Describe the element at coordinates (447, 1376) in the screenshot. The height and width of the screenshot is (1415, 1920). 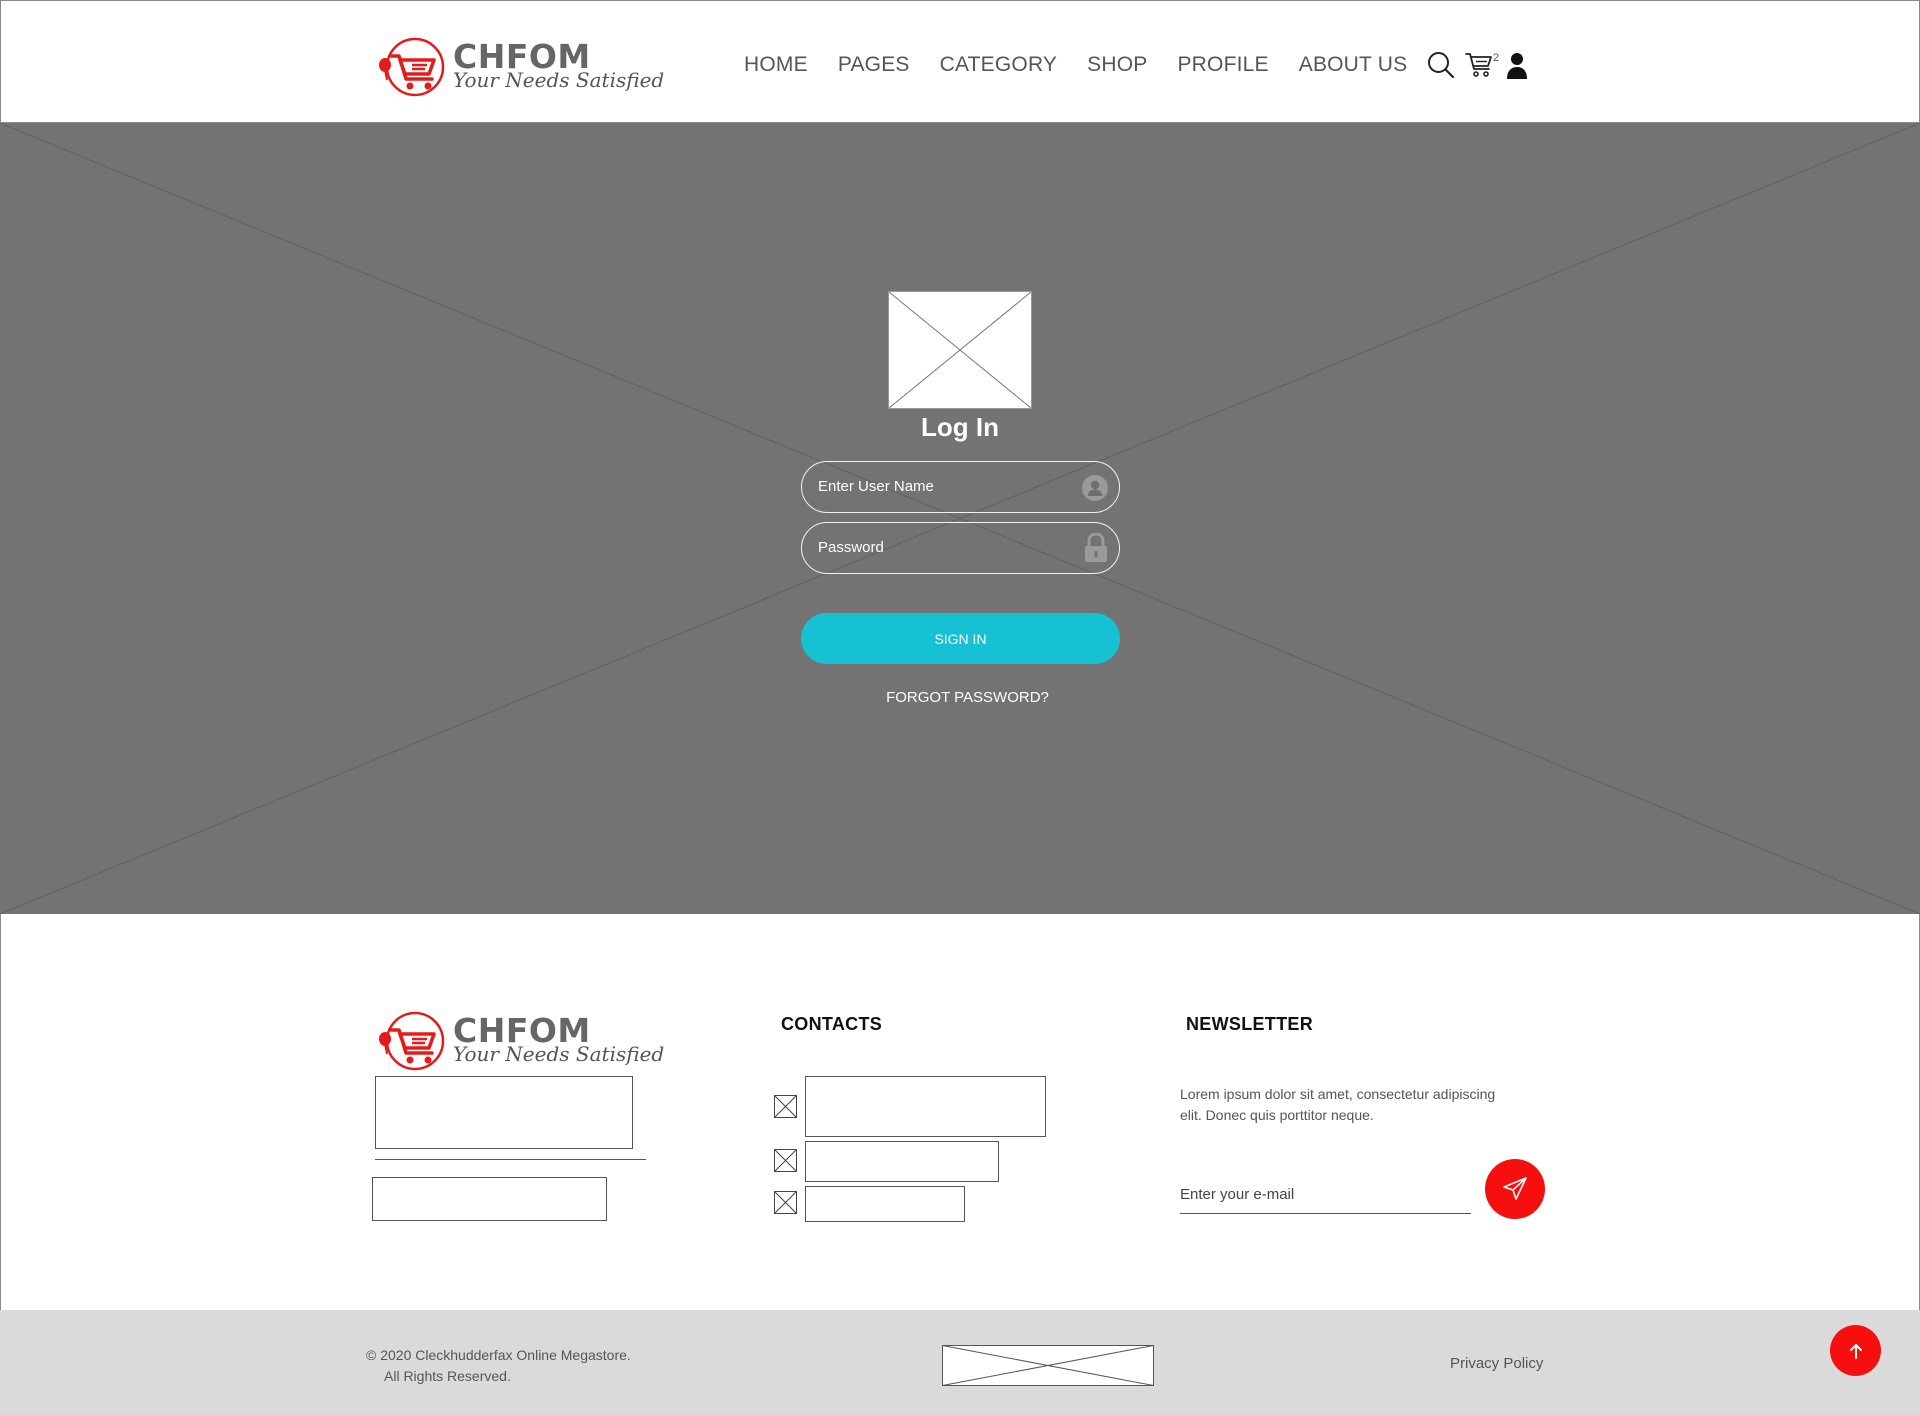
I see `copyright-line-2: All Rights Reserved.` at that location.